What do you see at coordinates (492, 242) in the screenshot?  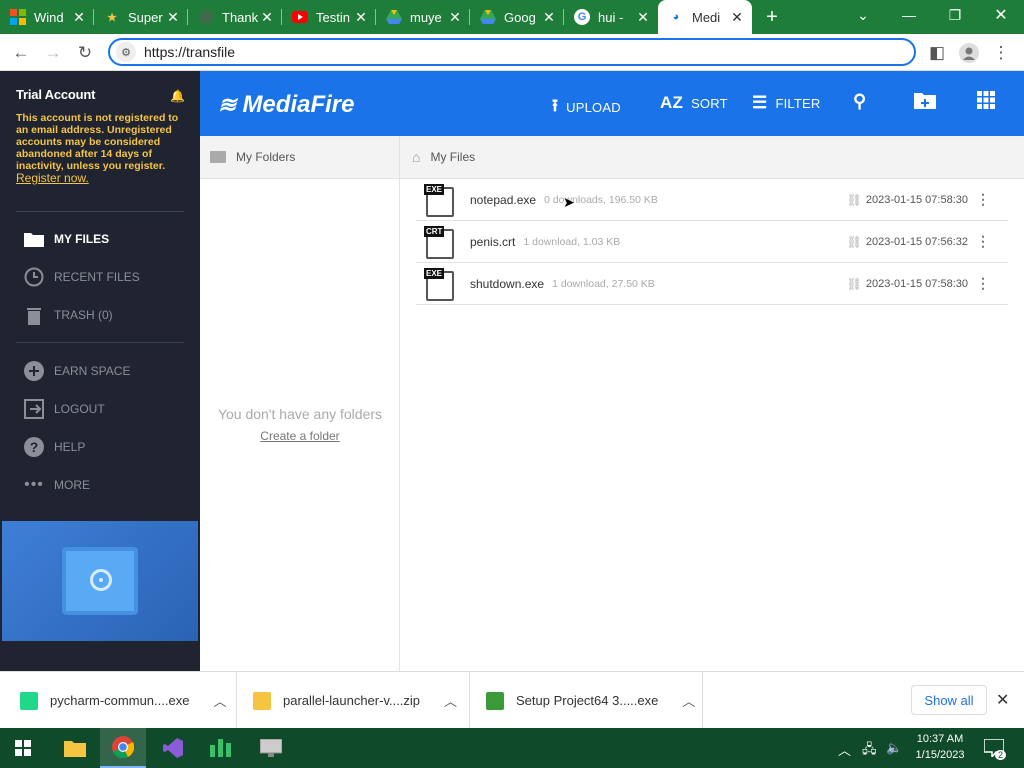 I see `file-name: penis.crt` at bounding box center [492, 242].